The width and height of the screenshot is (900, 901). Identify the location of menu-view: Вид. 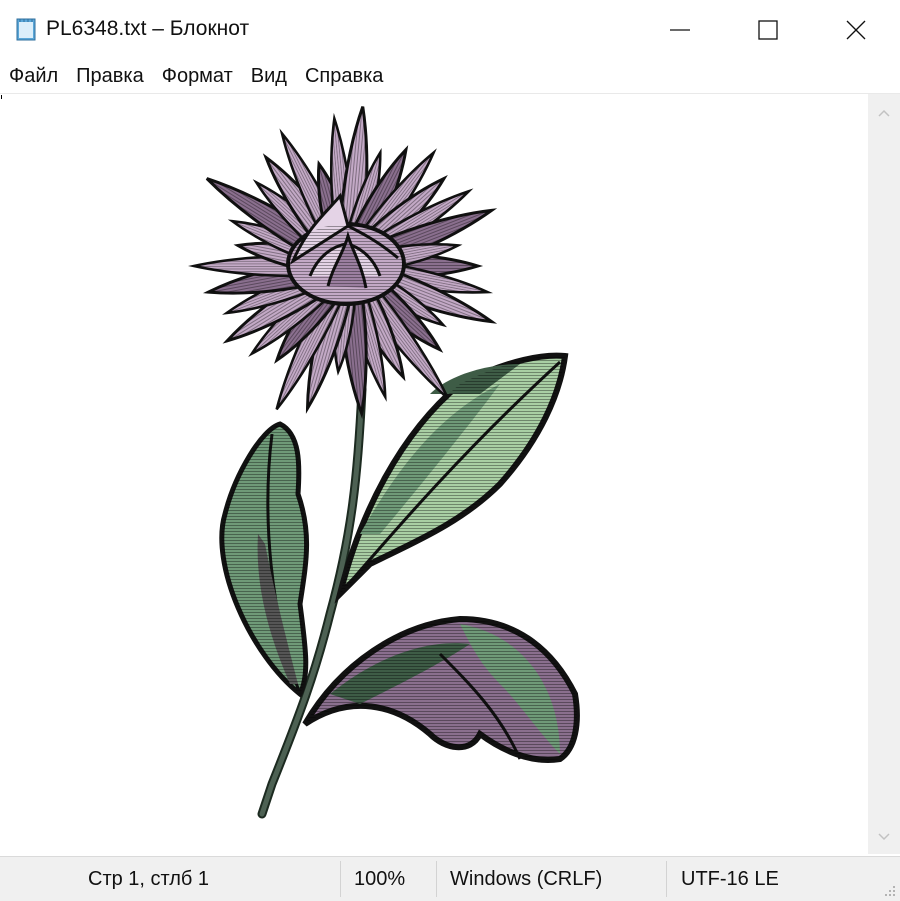
(269, 76).